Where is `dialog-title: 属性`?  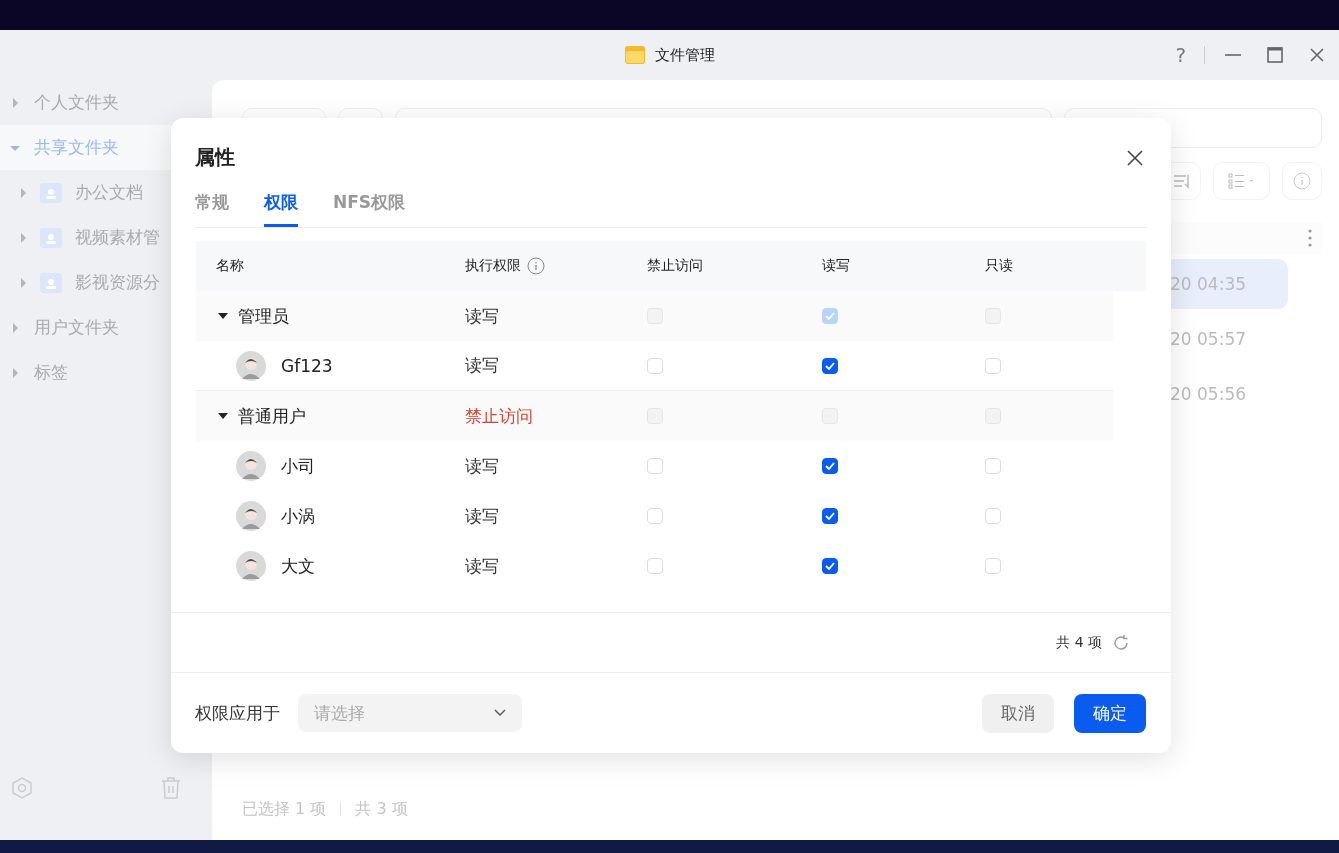 dialog-title: 属性 is located at coordinates (215, 157).